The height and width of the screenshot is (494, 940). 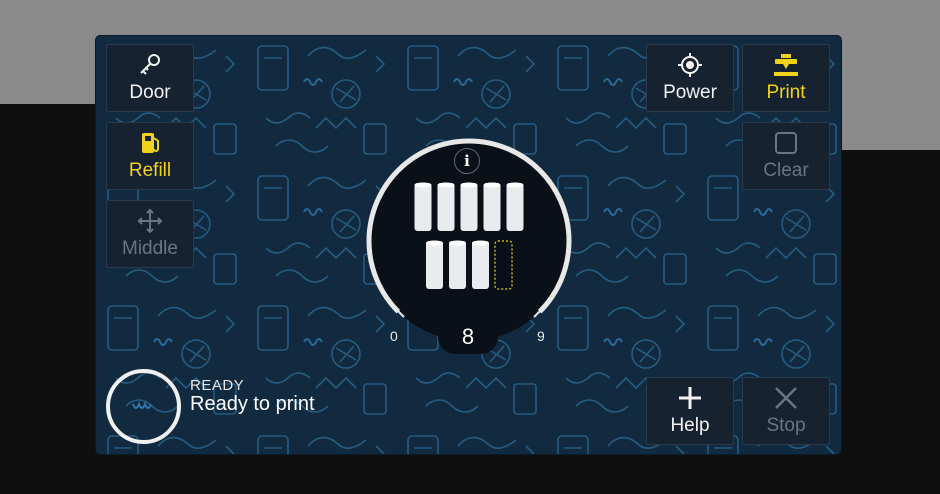 What do you see at coordinates (217, 385) in the screenshot?
I see `status-state: READY` at bounding box center [217, 385].